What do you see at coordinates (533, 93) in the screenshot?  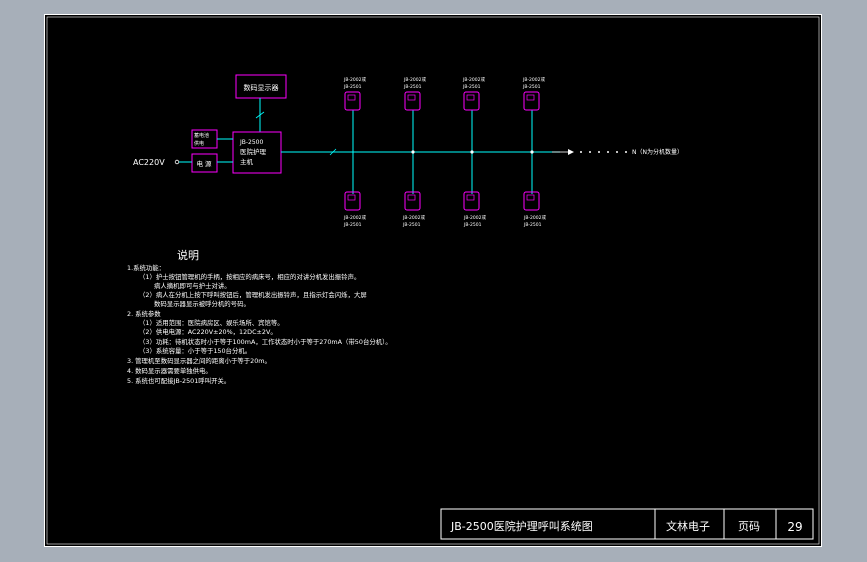 I see `top-unit-4: JB-2002或 JB-2501` at bounding box center [533, 93].